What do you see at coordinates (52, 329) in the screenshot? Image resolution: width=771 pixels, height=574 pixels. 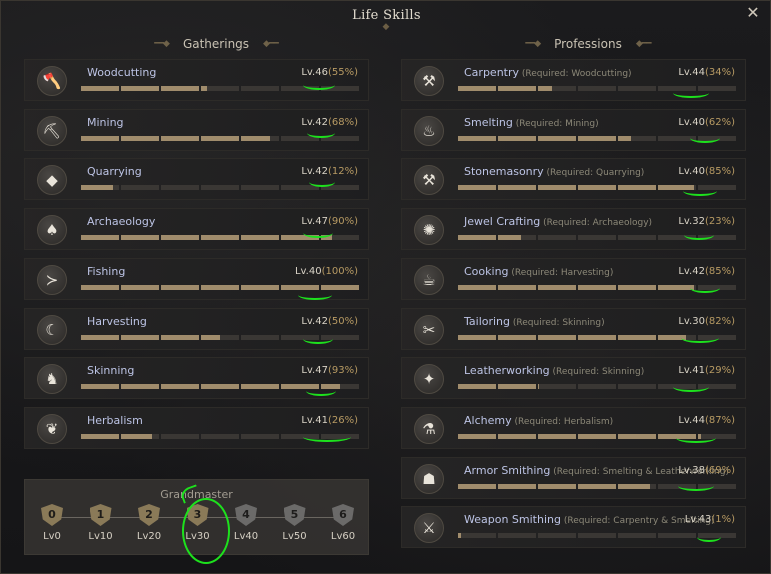 I see `sickle-icon: ☾` at bounding box center [52, 329].